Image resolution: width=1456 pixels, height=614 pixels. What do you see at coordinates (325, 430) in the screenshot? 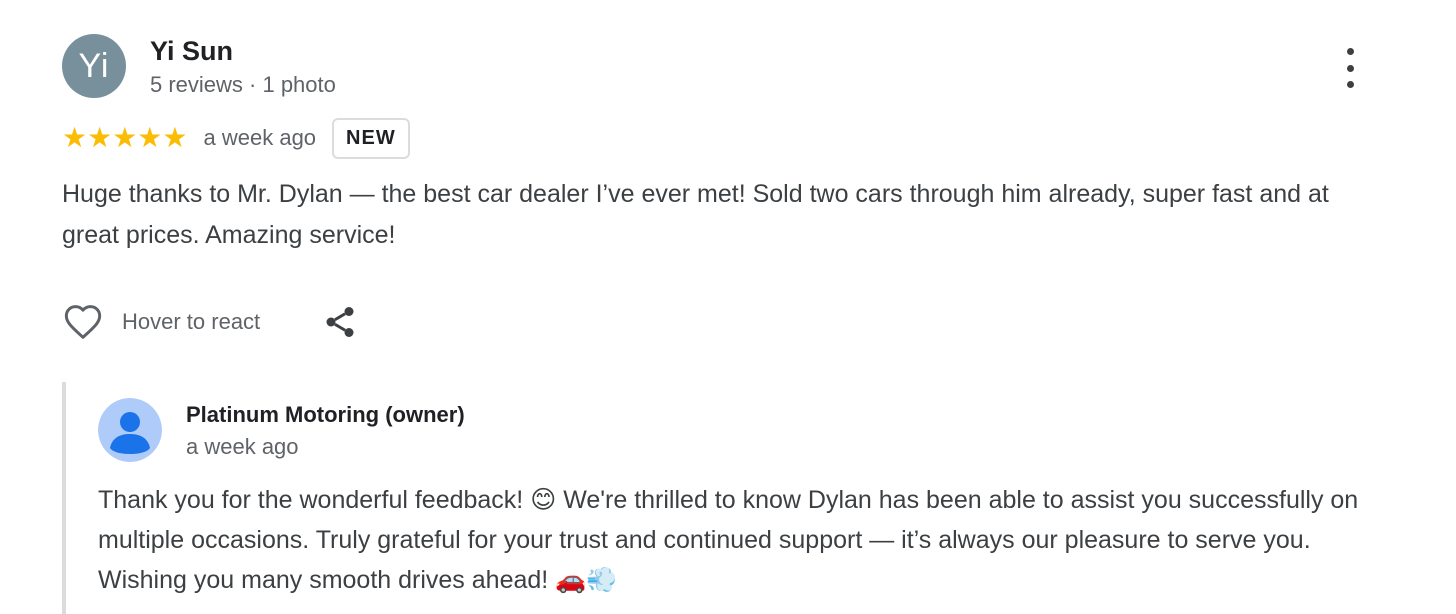
I see `owner-info: Platinum Motoring (owner) a week ago` at bounding box center [325, 430].